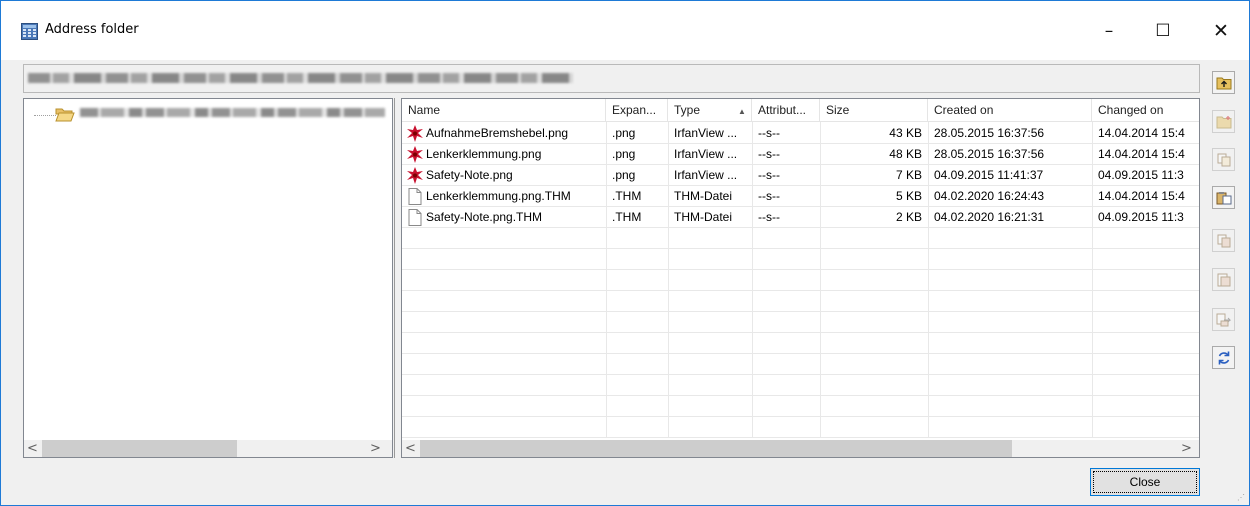 The height and width of the screenshot is (506, 1250). I want to click on open-folder-icon, so click(65, 115).